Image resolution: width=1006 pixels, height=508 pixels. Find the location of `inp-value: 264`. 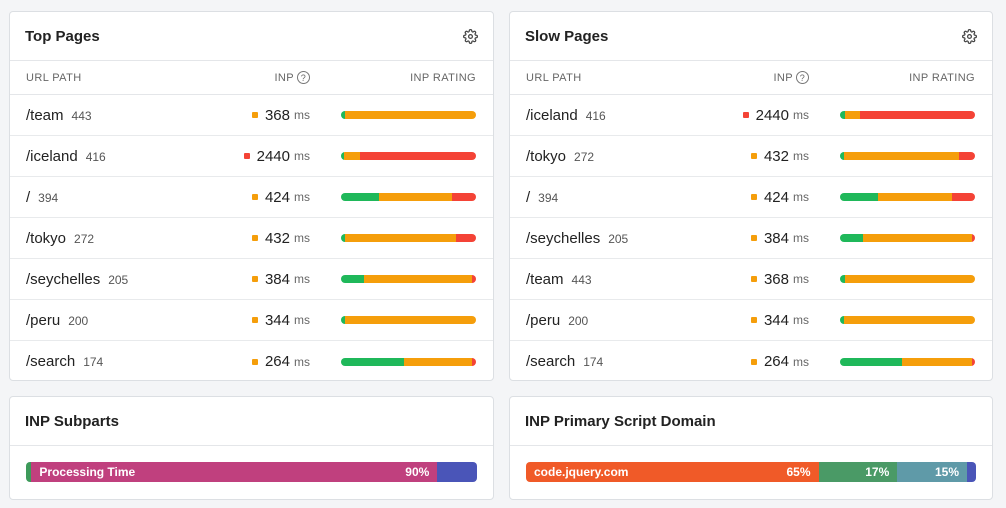

inp-value: 264 is located at coordinates (277, 361).